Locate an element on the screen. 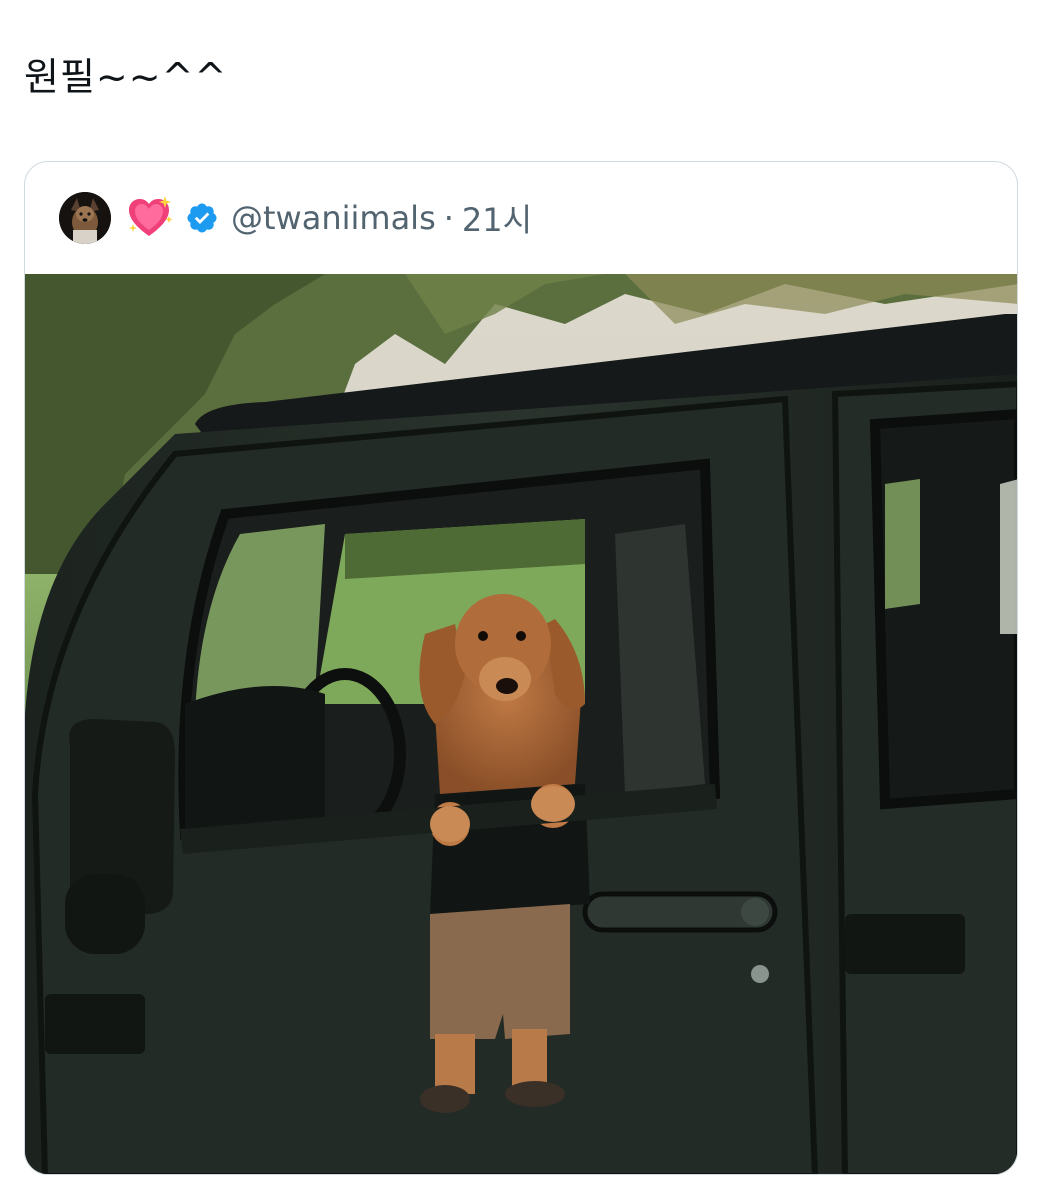 This screenshot has width=1042, height=1199. sparkling-heart-icon is located at coordinates (151, 216).